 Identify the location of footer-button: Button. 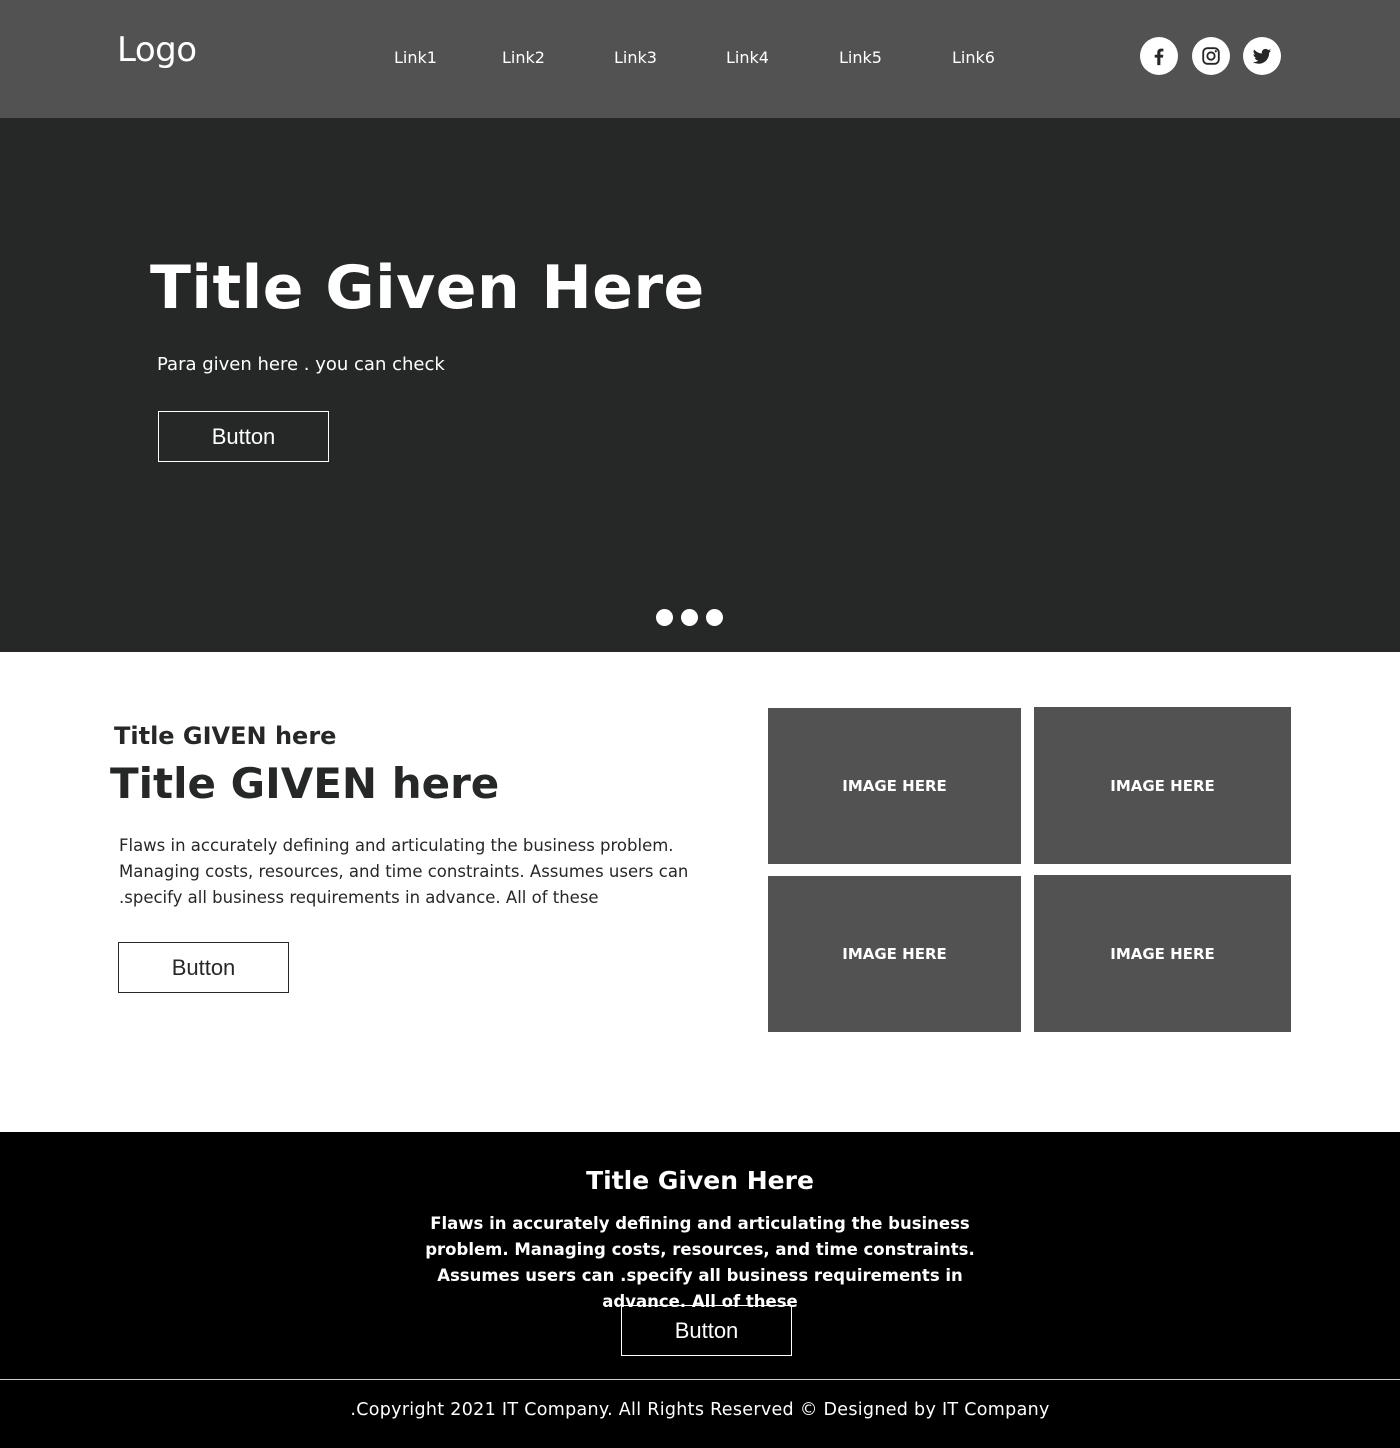
(706, 1330).